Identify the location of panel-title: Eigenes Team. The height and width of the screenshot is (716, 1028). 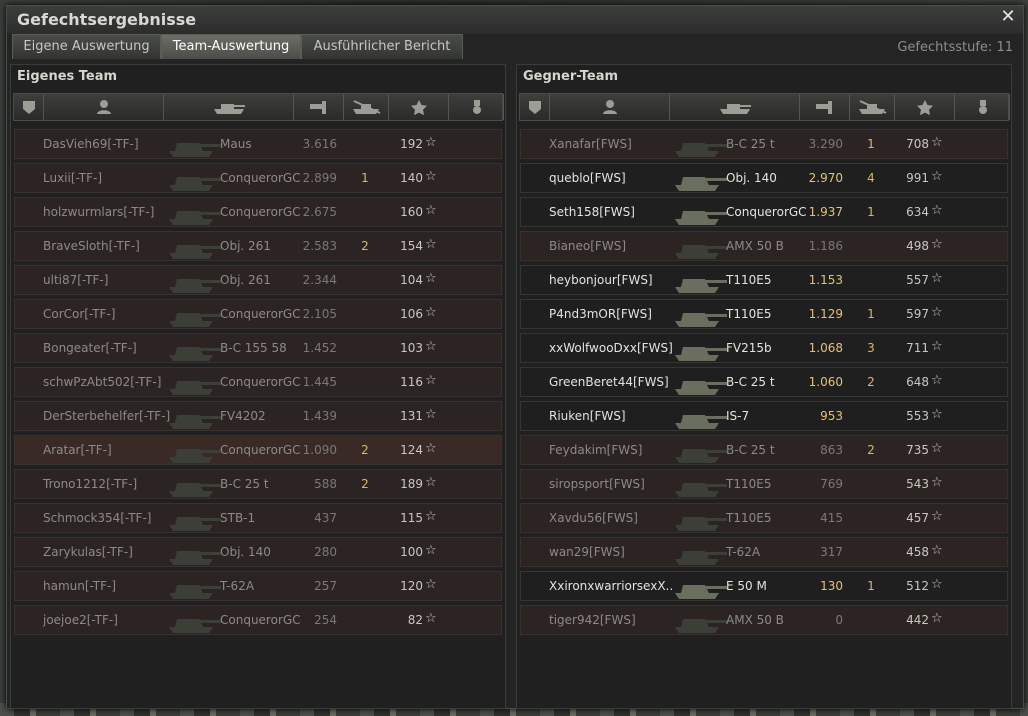
(67, 76).